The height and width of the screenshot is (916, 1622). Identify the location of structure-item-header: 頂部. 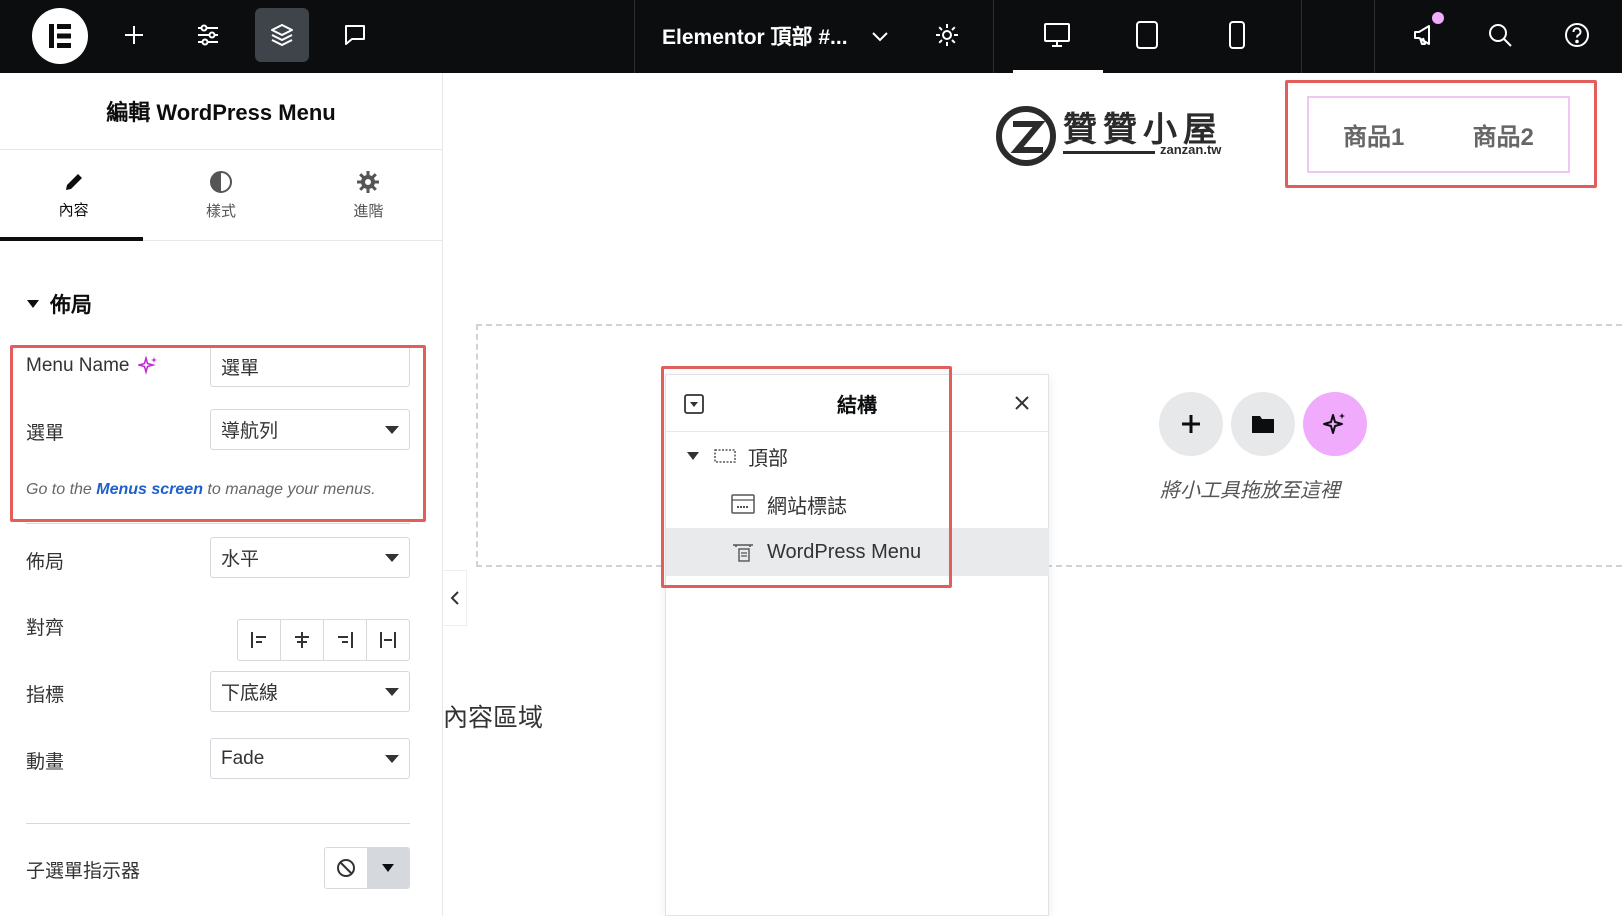
(857, 456).